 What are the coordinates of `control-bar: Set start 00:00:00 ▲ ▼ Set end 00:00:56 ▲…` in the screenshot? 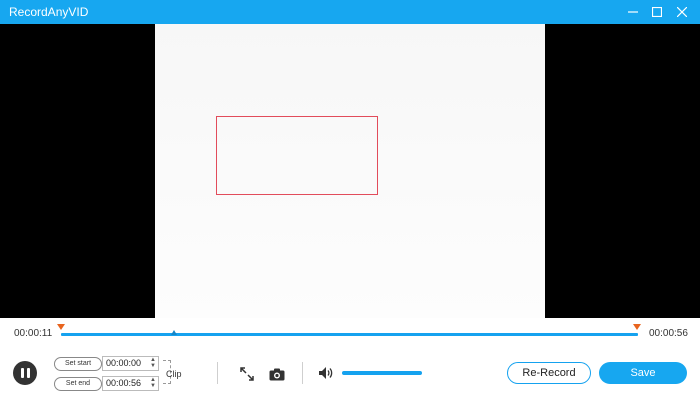 It's located at (350, 374).